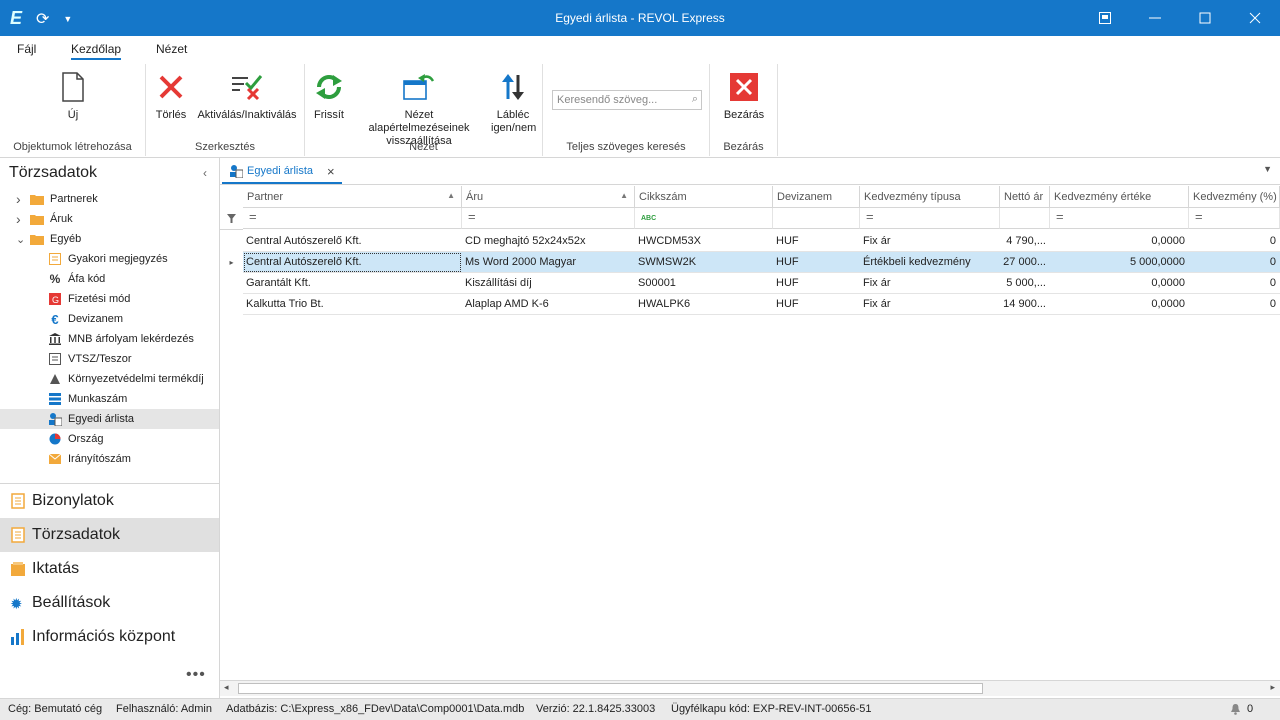  I want to click on horizontal-scrollbar: ◂ ▸, so click(750, 688).